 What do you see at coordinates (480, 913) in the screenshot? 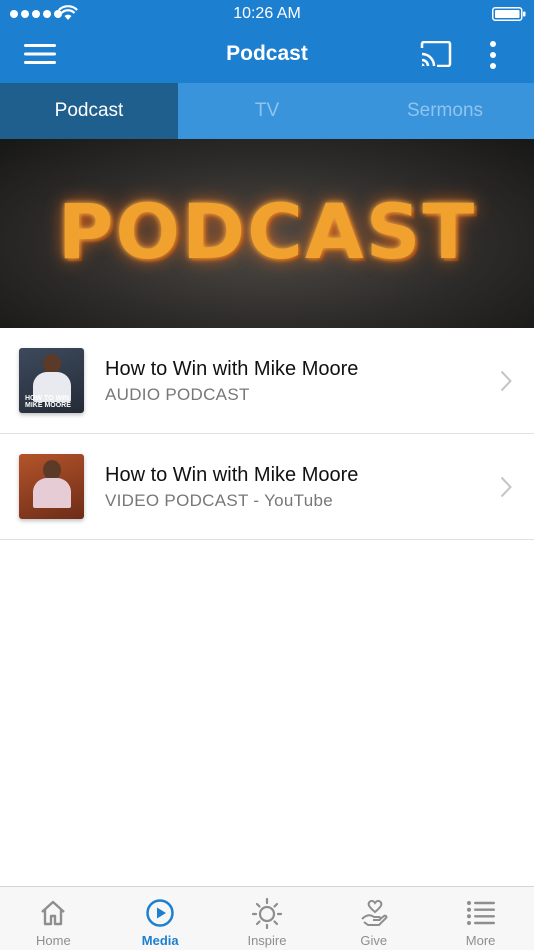
I see `list-icon` at bounding box center [480, 913].